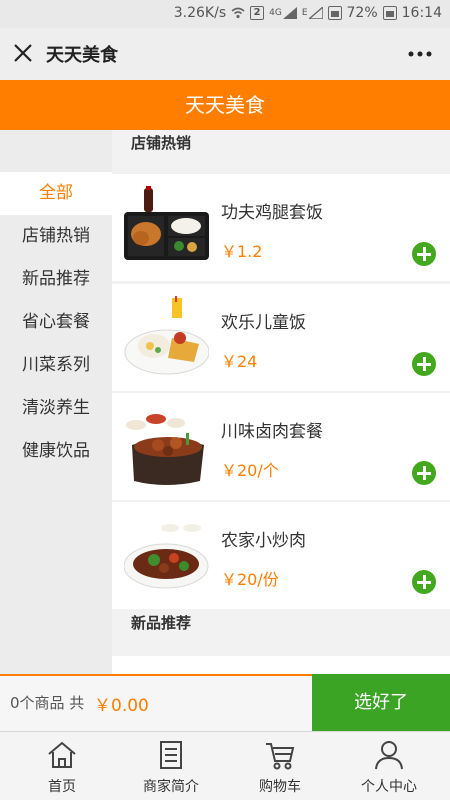 The image size is (450, 800). Describe the element at coordinates (82, 55) in the screenshot. I see `window-title: 天天美食` at that location.